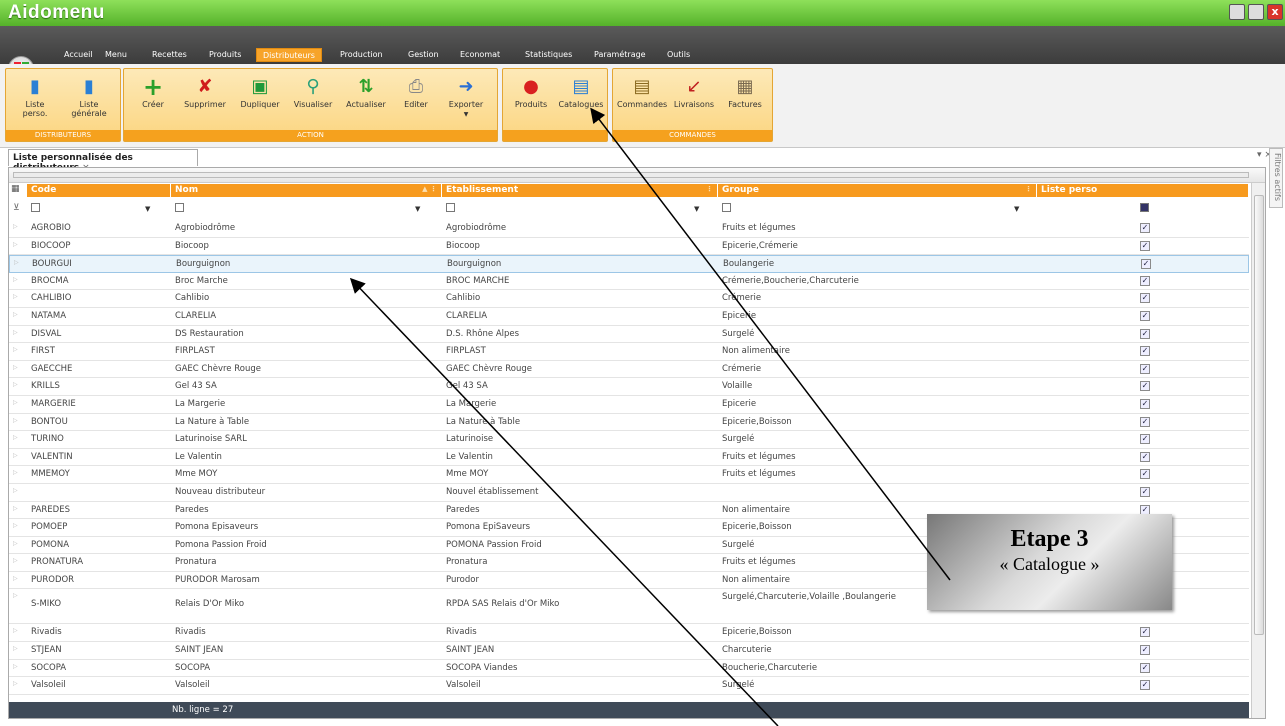 The image size is (1285, 726). Describe the element at coordinates (694, 93) in the screenshot. I see `livraisons-button: ↙ Livraisons` at that location.